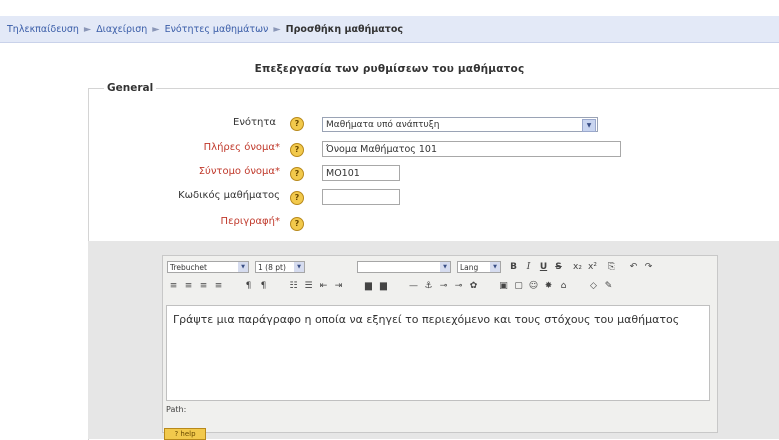 The image size is (779, 440). Describe the element at coordinates (460, 124) in the screenshot. I see `category-select: Μαθήματα υπό ανάπτυξη ▼` at that location.